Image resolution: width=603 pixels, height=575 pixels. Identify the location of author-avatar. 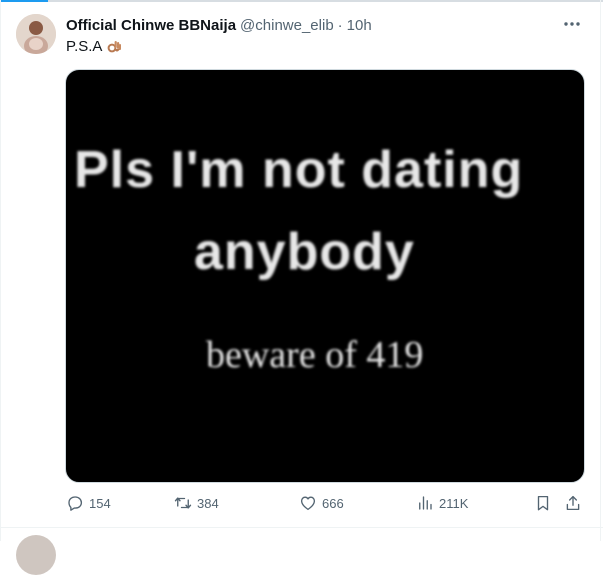
(36, 34).